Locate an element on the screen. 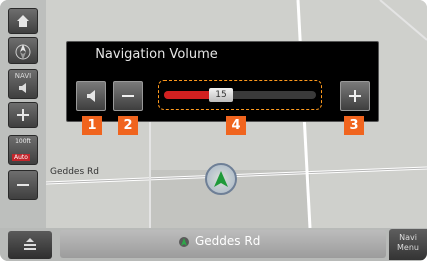  volume-up-button is located at coordinates (355, 96).